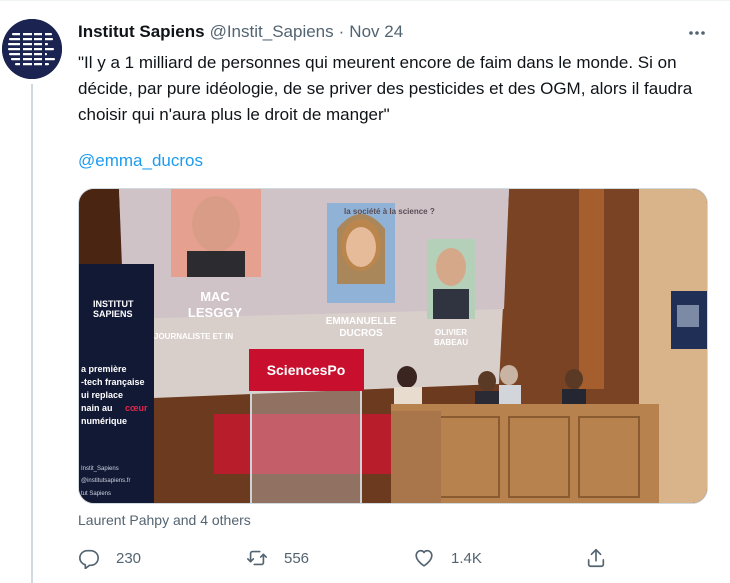  I want to click on banner-line-1: a première, so click(104, 369).